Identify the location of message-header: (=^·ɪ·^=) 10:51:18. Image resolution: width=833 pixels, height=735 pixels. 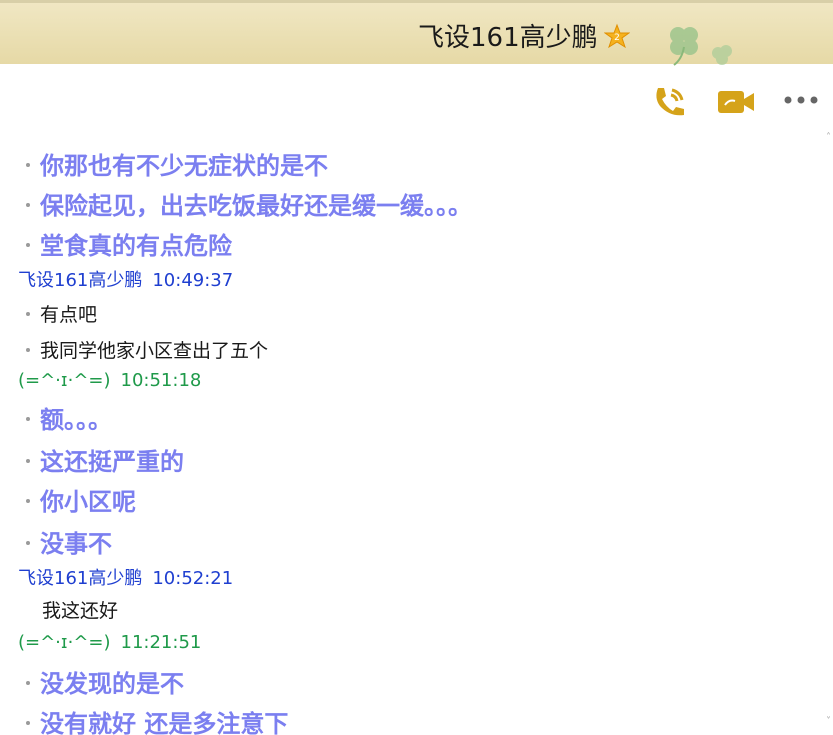
(109, 380).